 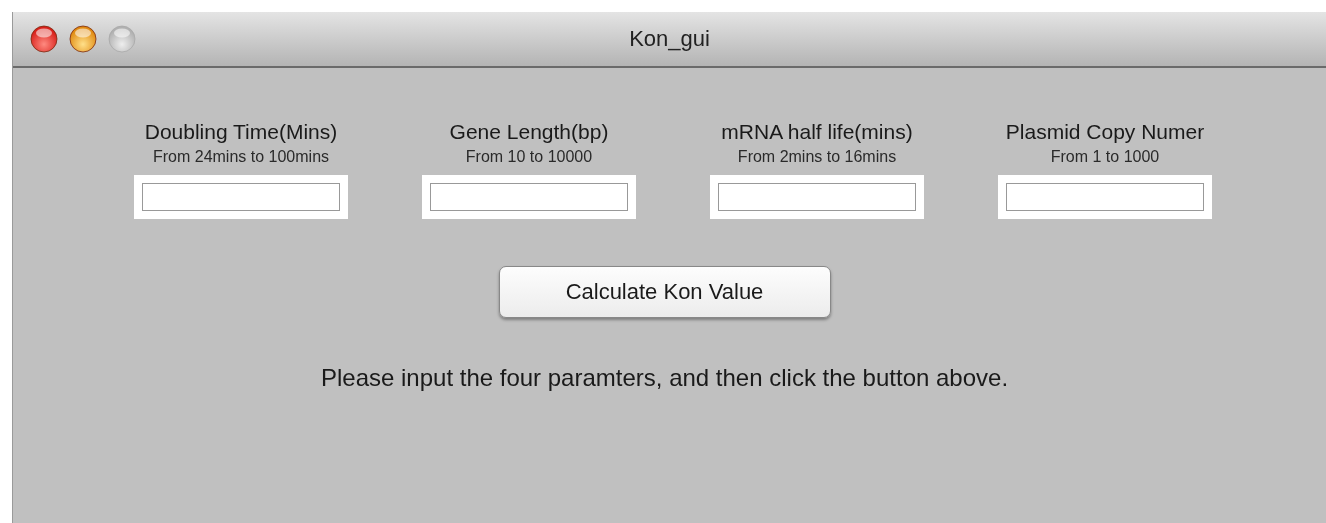 I want to click on field-label: Doubling Time(Mins), so click(x=241, y=132).